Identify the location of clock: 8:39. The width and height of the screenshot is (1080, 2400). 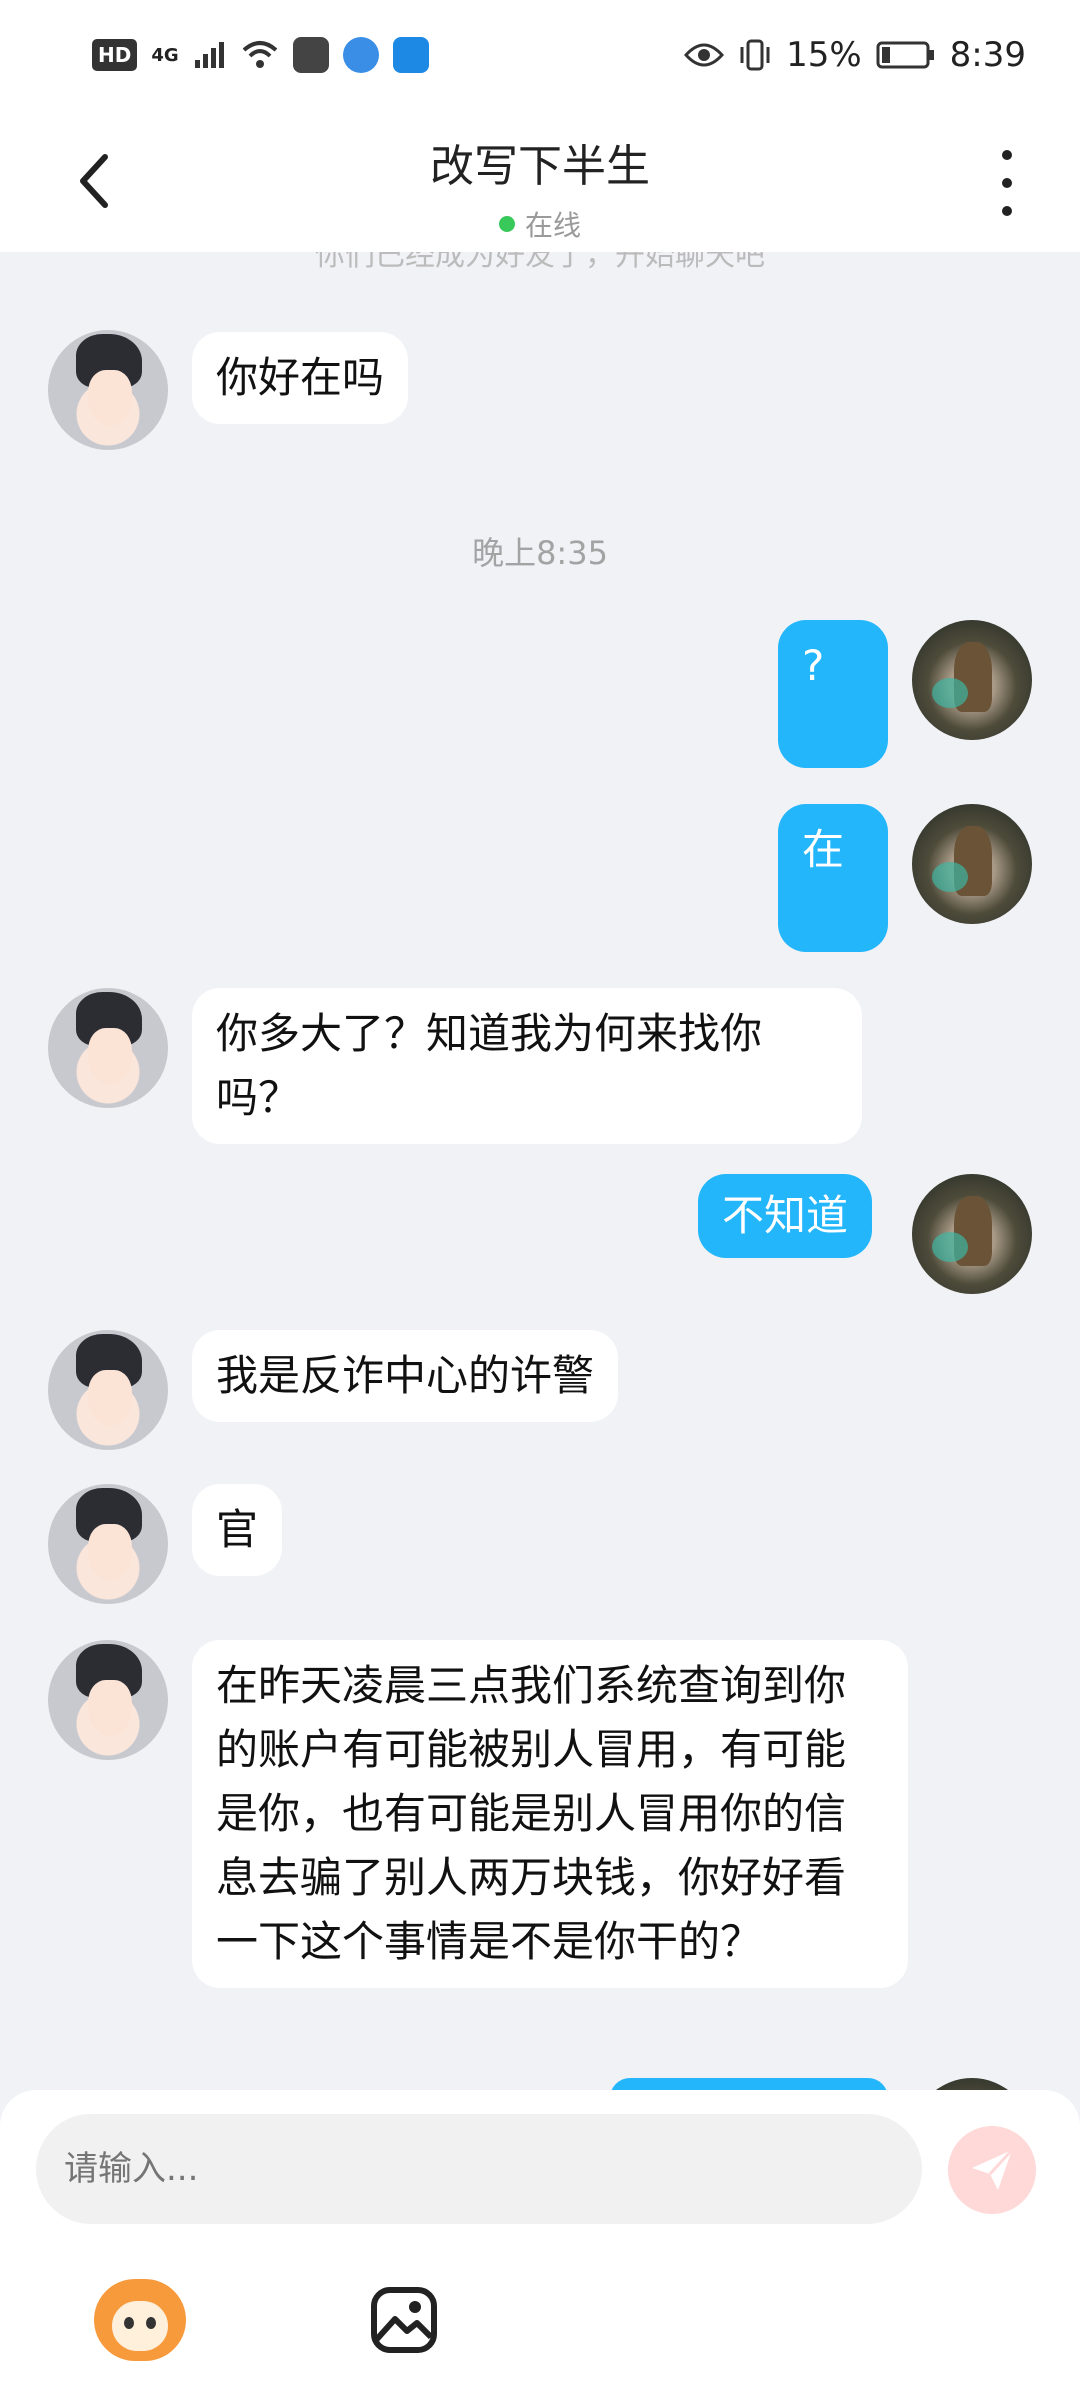
(987, 55).